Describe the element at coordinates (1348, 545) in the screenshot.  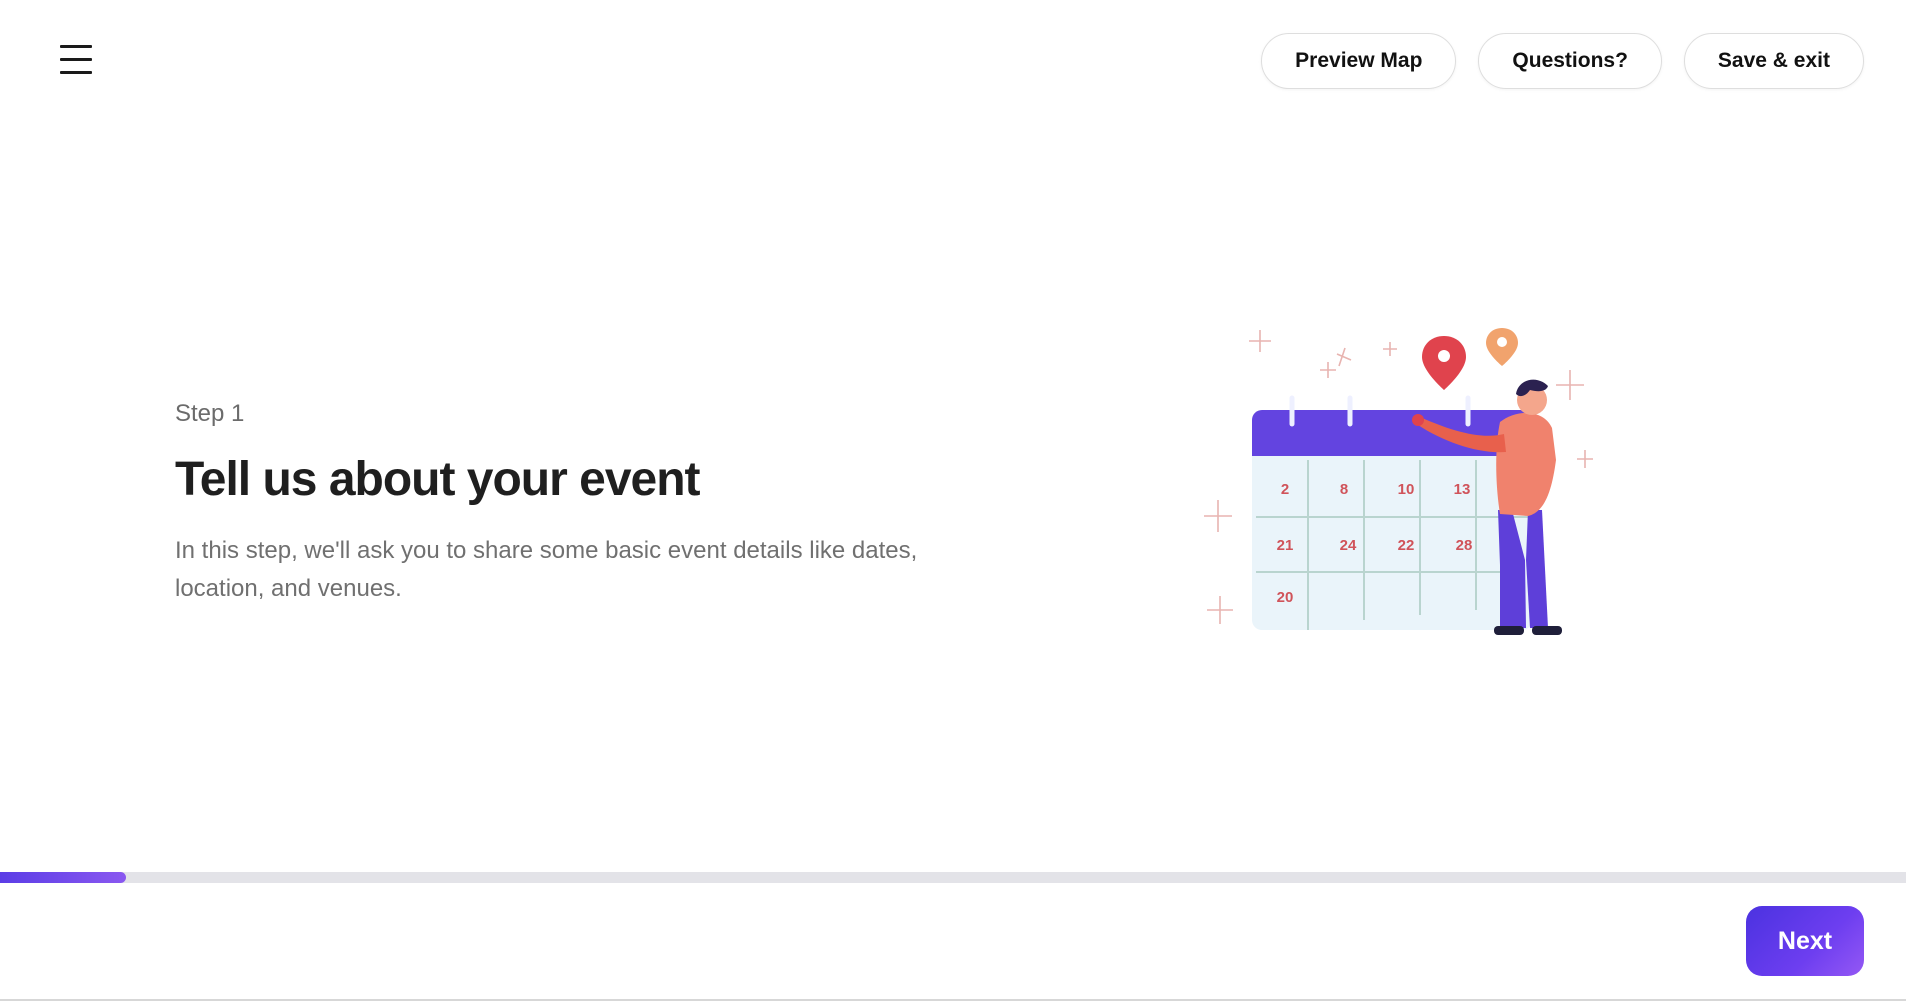
I see `calendar-date: 24` at that location.